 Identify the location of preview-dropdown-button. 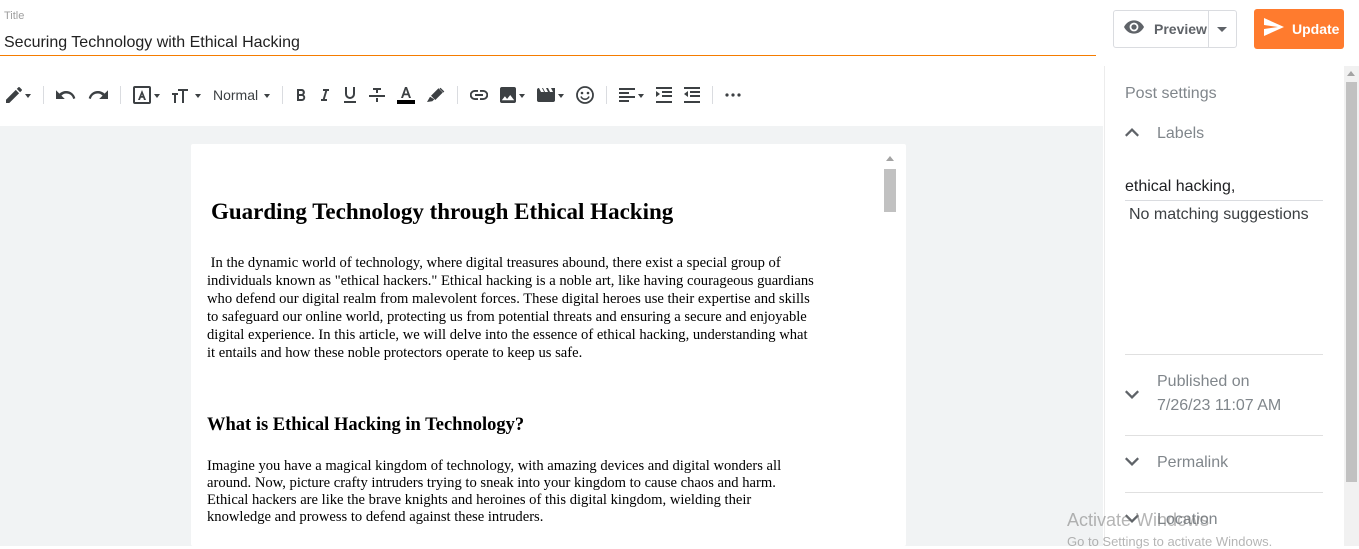
(1221, 29).